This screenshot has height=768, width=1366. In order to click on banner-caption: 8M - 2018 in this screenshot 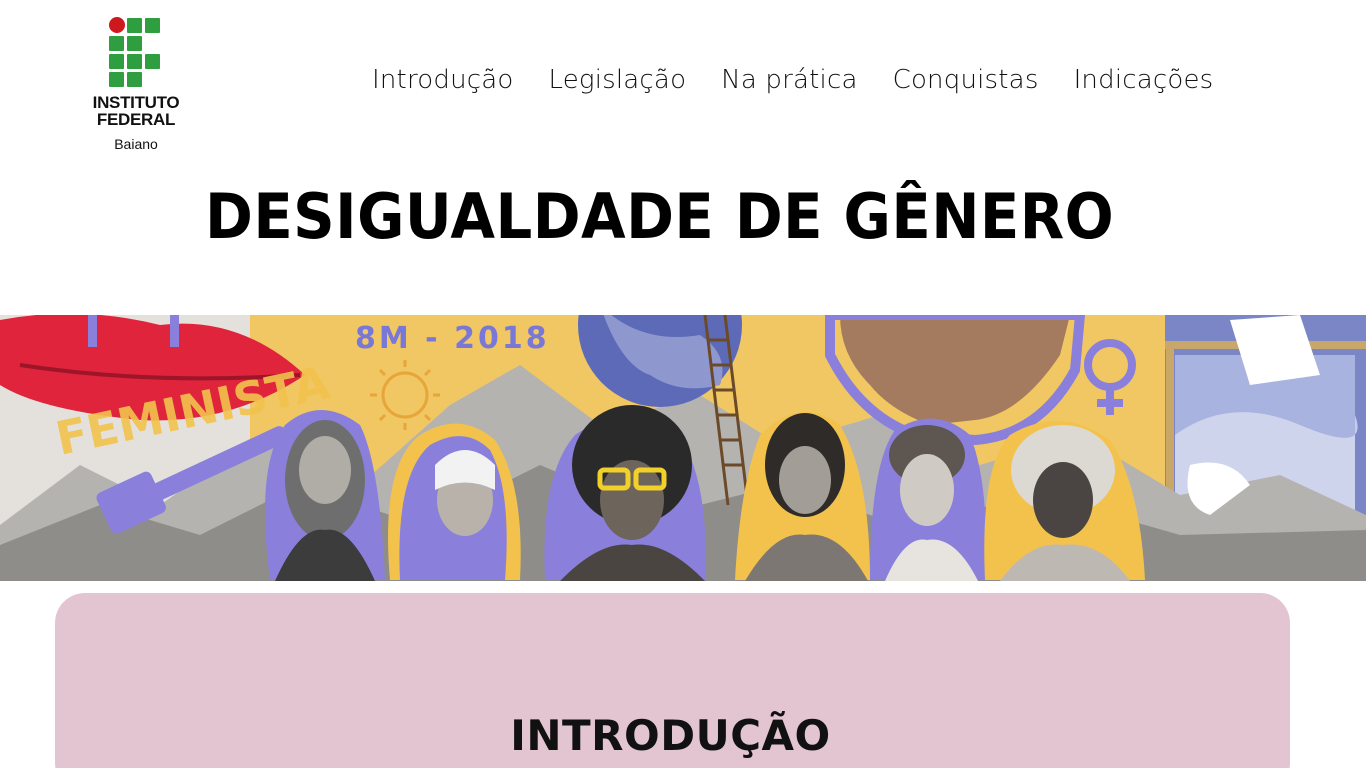, I will do `click(452, 338)`.